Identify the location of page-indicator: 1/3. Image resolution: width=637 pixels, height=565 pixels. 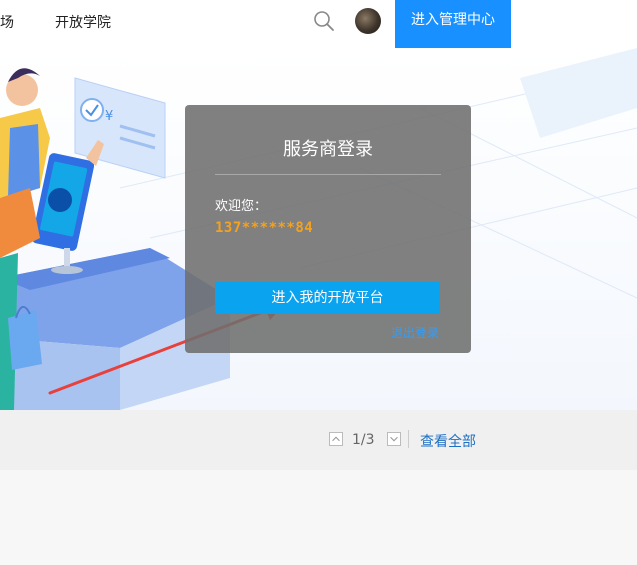
(363, 440).